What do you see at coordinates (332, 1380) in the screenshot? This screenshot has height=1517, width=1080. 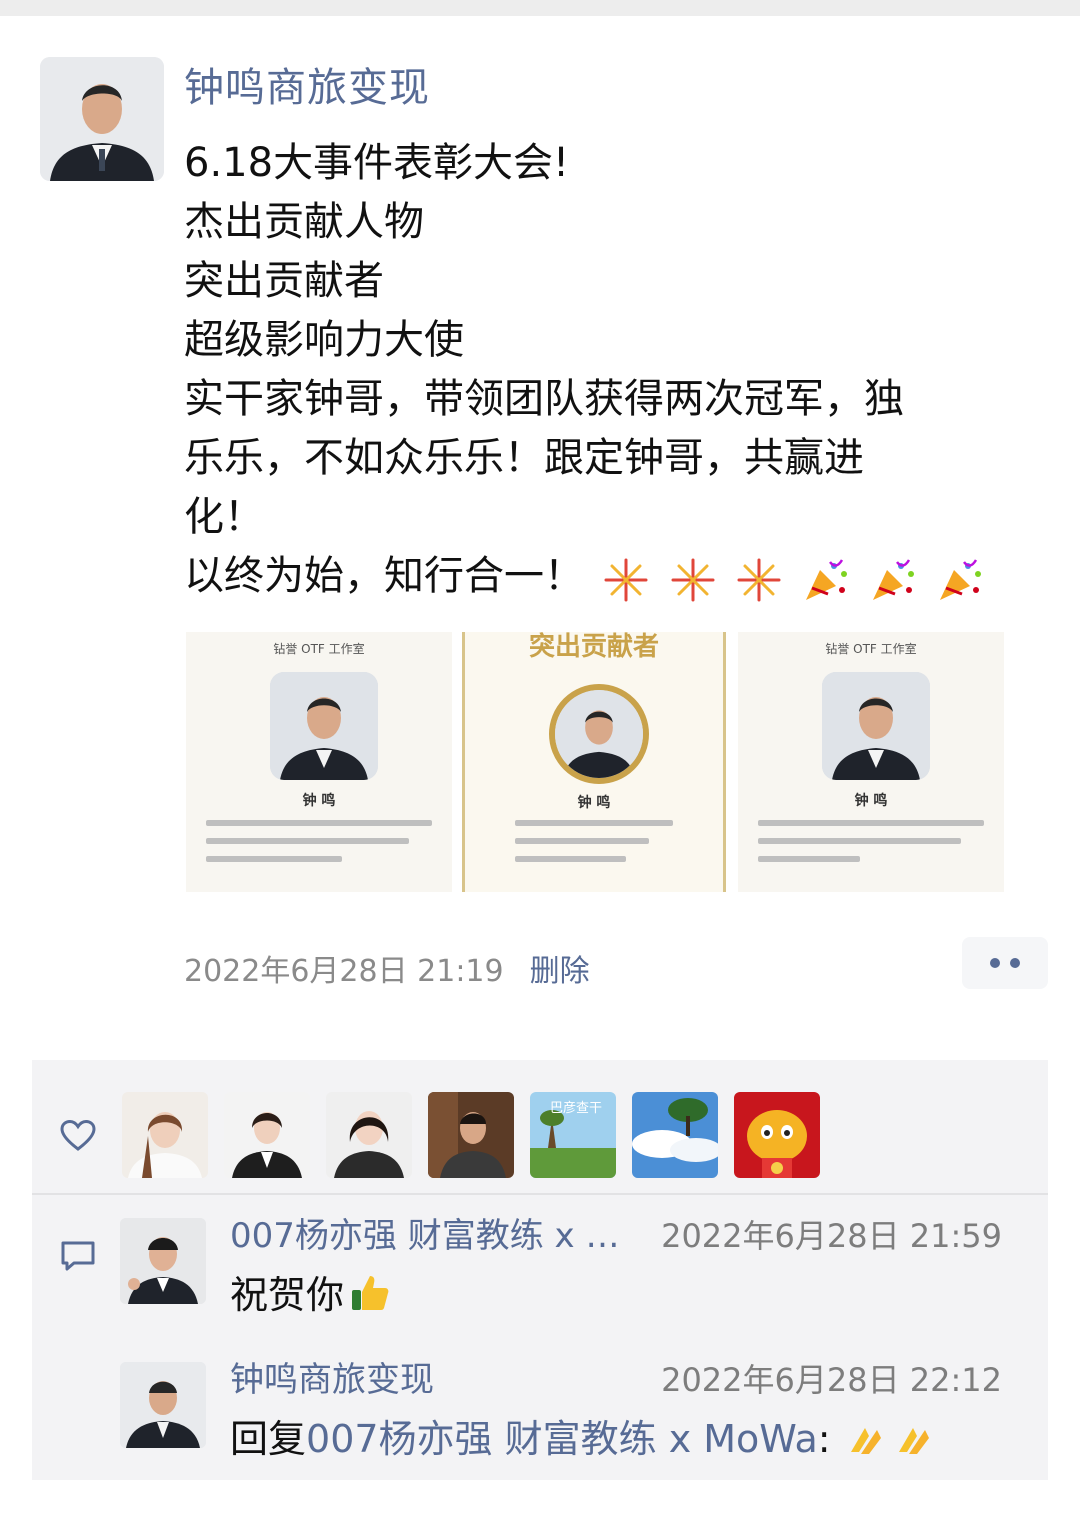 I see `comment-author: 钟鸣商旅变现` at bounding box center [332, 1380].